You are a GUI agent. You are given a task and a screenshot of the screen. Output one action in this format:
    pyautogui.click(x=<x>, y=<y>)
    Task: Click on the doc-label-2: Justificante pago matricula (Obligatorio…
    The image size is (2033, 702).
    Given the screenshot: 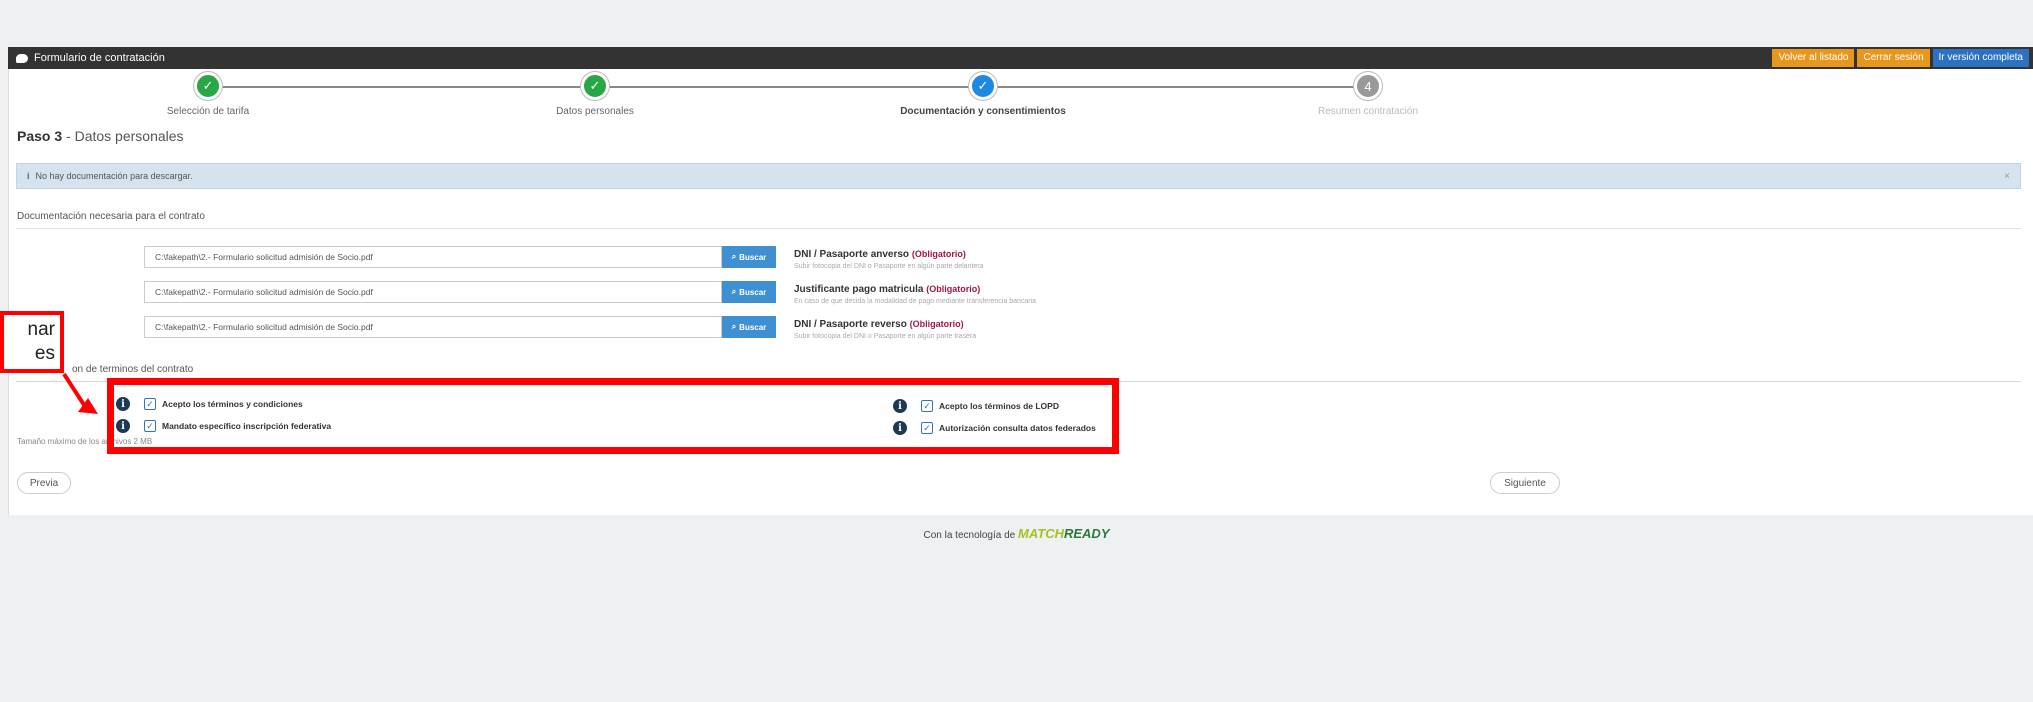 What is the action you would take?
    pyautogui.click(x=887, y=289)
    